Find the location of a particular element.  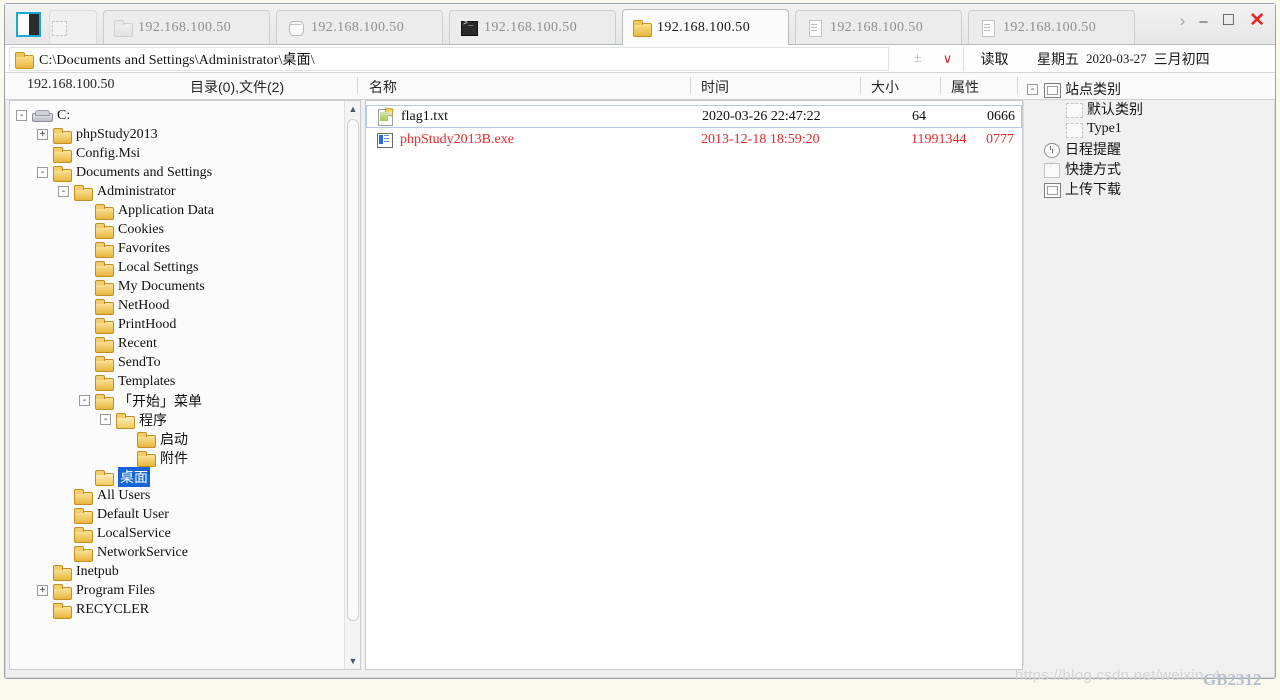

site-tree-node: - 站点类别 is located at coordinates (1150, 89).